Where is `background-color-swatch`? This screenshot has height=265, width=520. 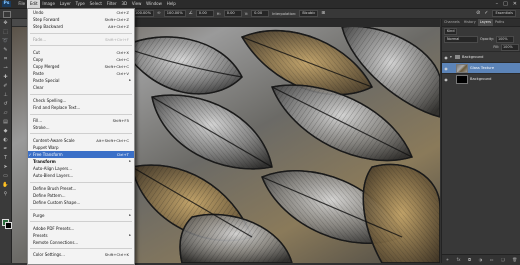
background-color-swatch is located at coordinates (8, 225).